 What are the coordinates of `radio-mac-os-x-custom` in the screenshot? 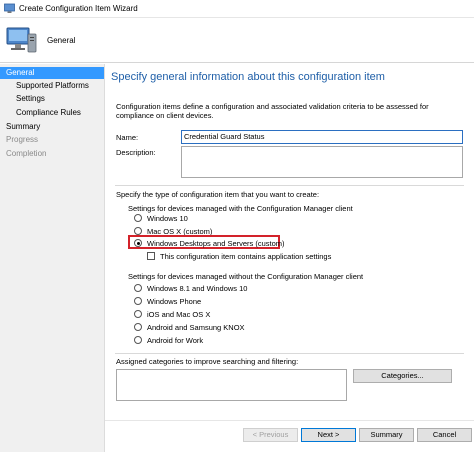 It's located at (138, 231).